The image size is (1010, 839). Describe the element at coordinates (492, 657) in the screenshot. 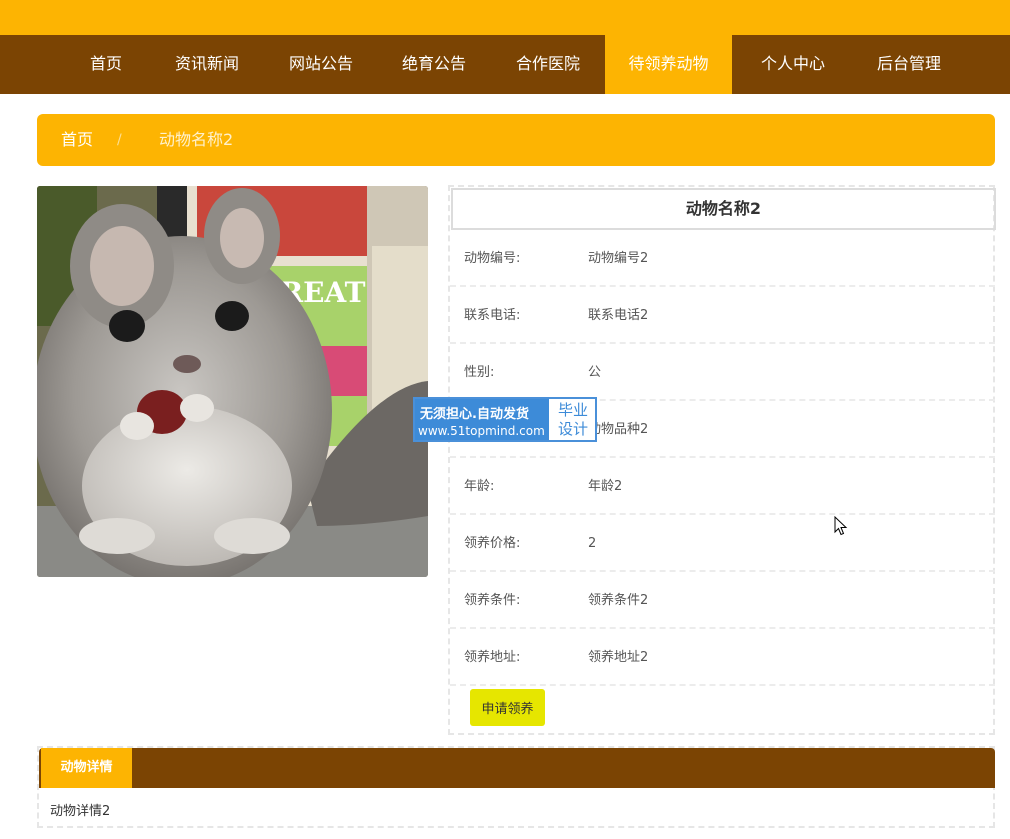

I see `info-label: 领养地址:` at that location.